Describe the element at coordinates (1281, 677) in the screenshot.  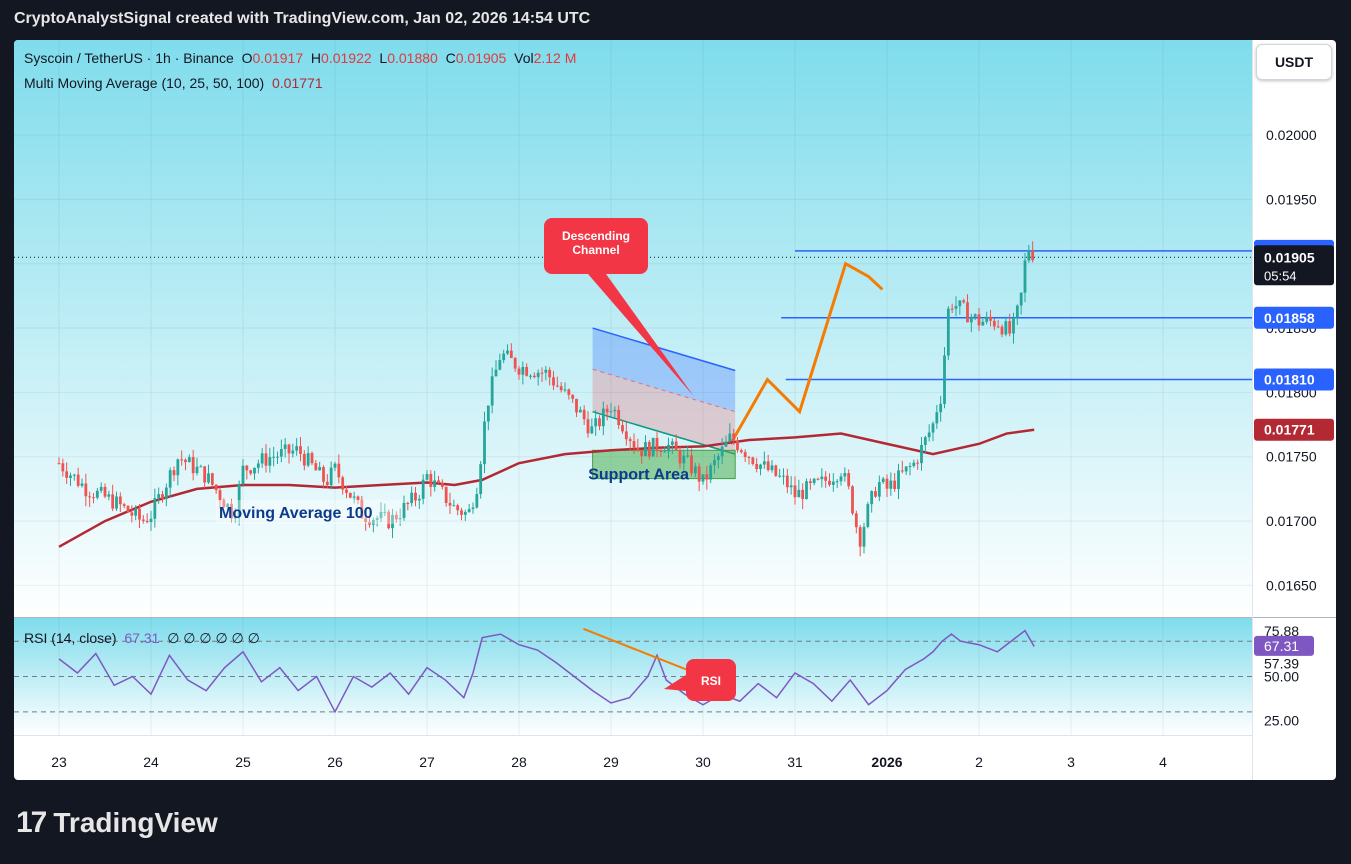
I see `rsi-tick-label: 50.00` at that location.